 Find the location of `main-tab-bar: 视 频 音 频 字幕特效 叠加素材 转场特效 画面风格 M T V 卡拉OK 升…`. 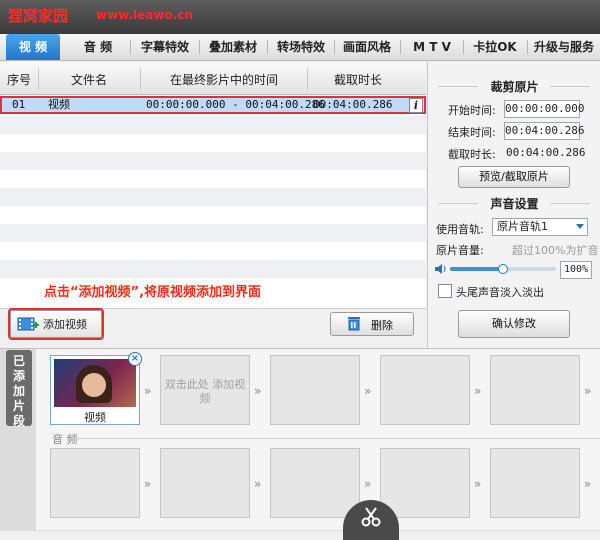

main-tab-bar: 视 频 音 频 字幕特效 叠加素材 转场特效 画面风格 M T V 卡拉OK 升… is located at coordinates (300, 47).